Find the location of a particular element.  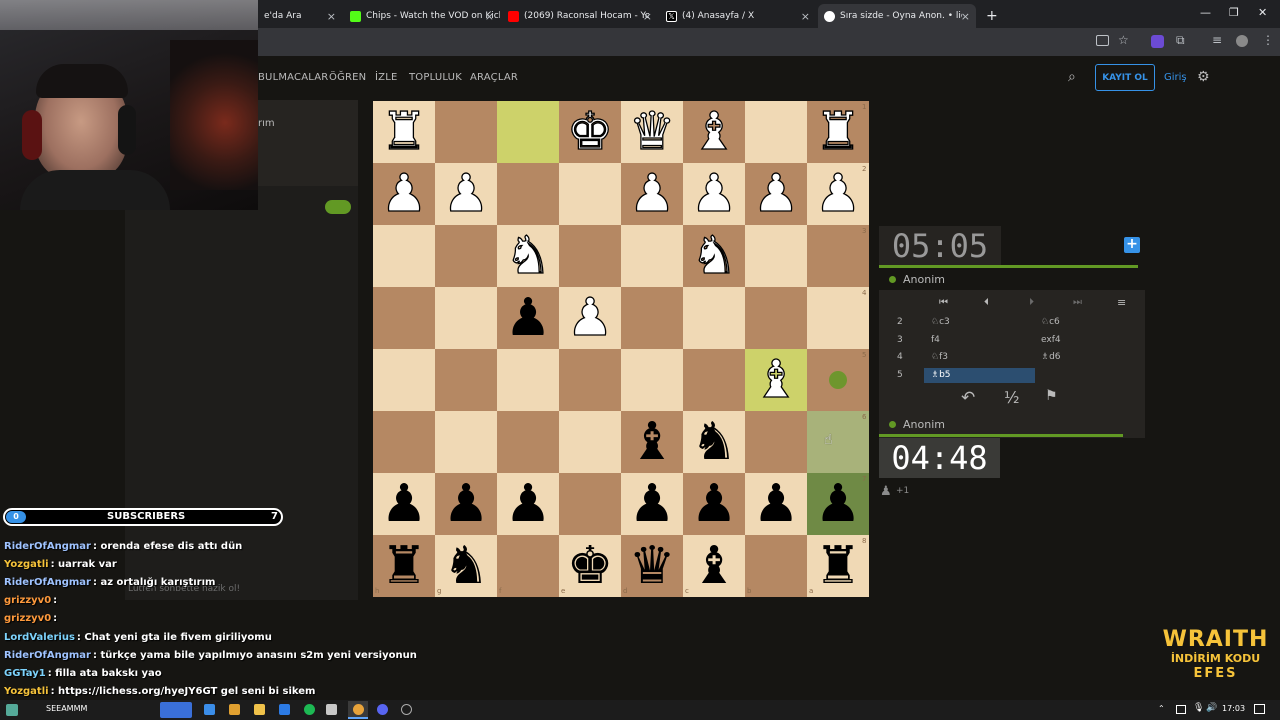

nav-puzzles: BULMACALAR is located at coordinates (293, 77).